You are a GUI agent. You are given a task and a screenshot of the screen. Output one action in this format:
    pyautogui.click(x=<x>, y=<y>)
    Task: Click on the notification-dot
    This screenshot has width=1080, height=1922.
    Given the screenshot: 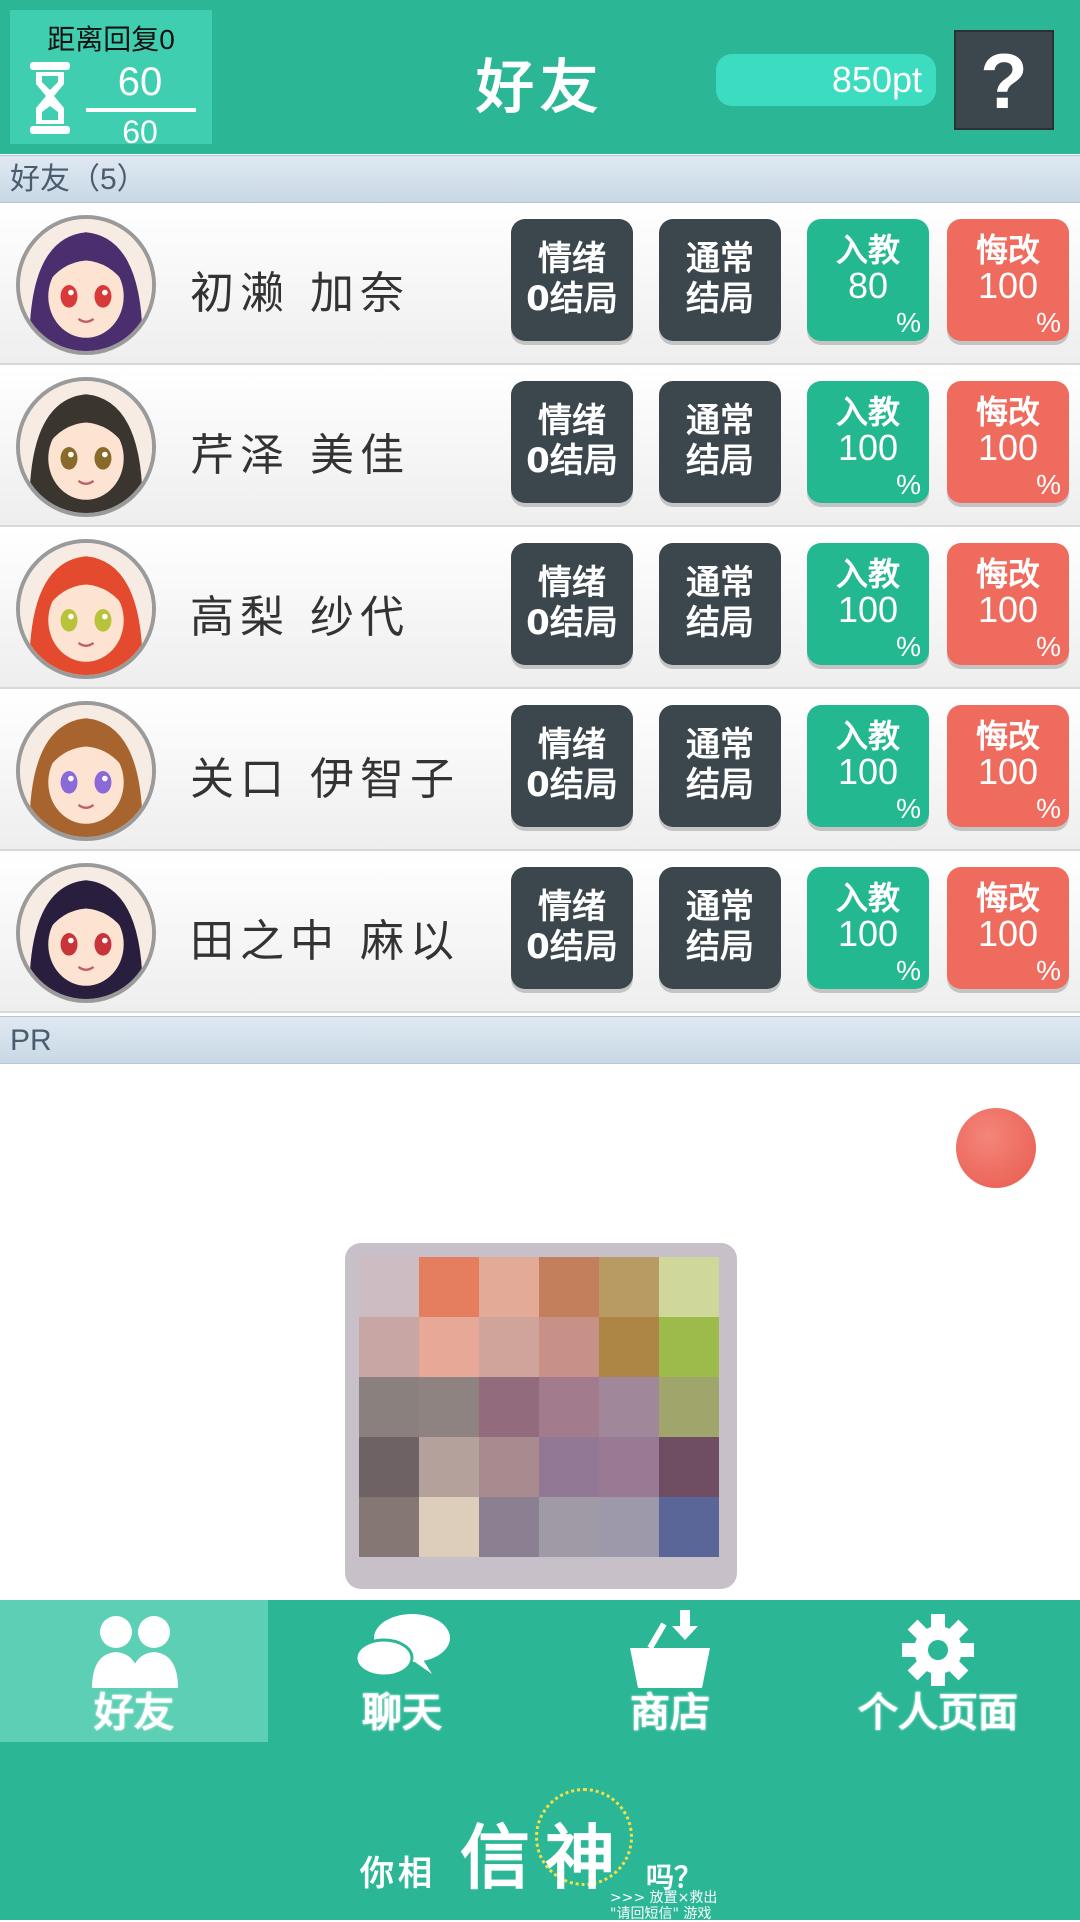 What is the action you would take?
    pyautogui.click(x=996, y=1148)
    